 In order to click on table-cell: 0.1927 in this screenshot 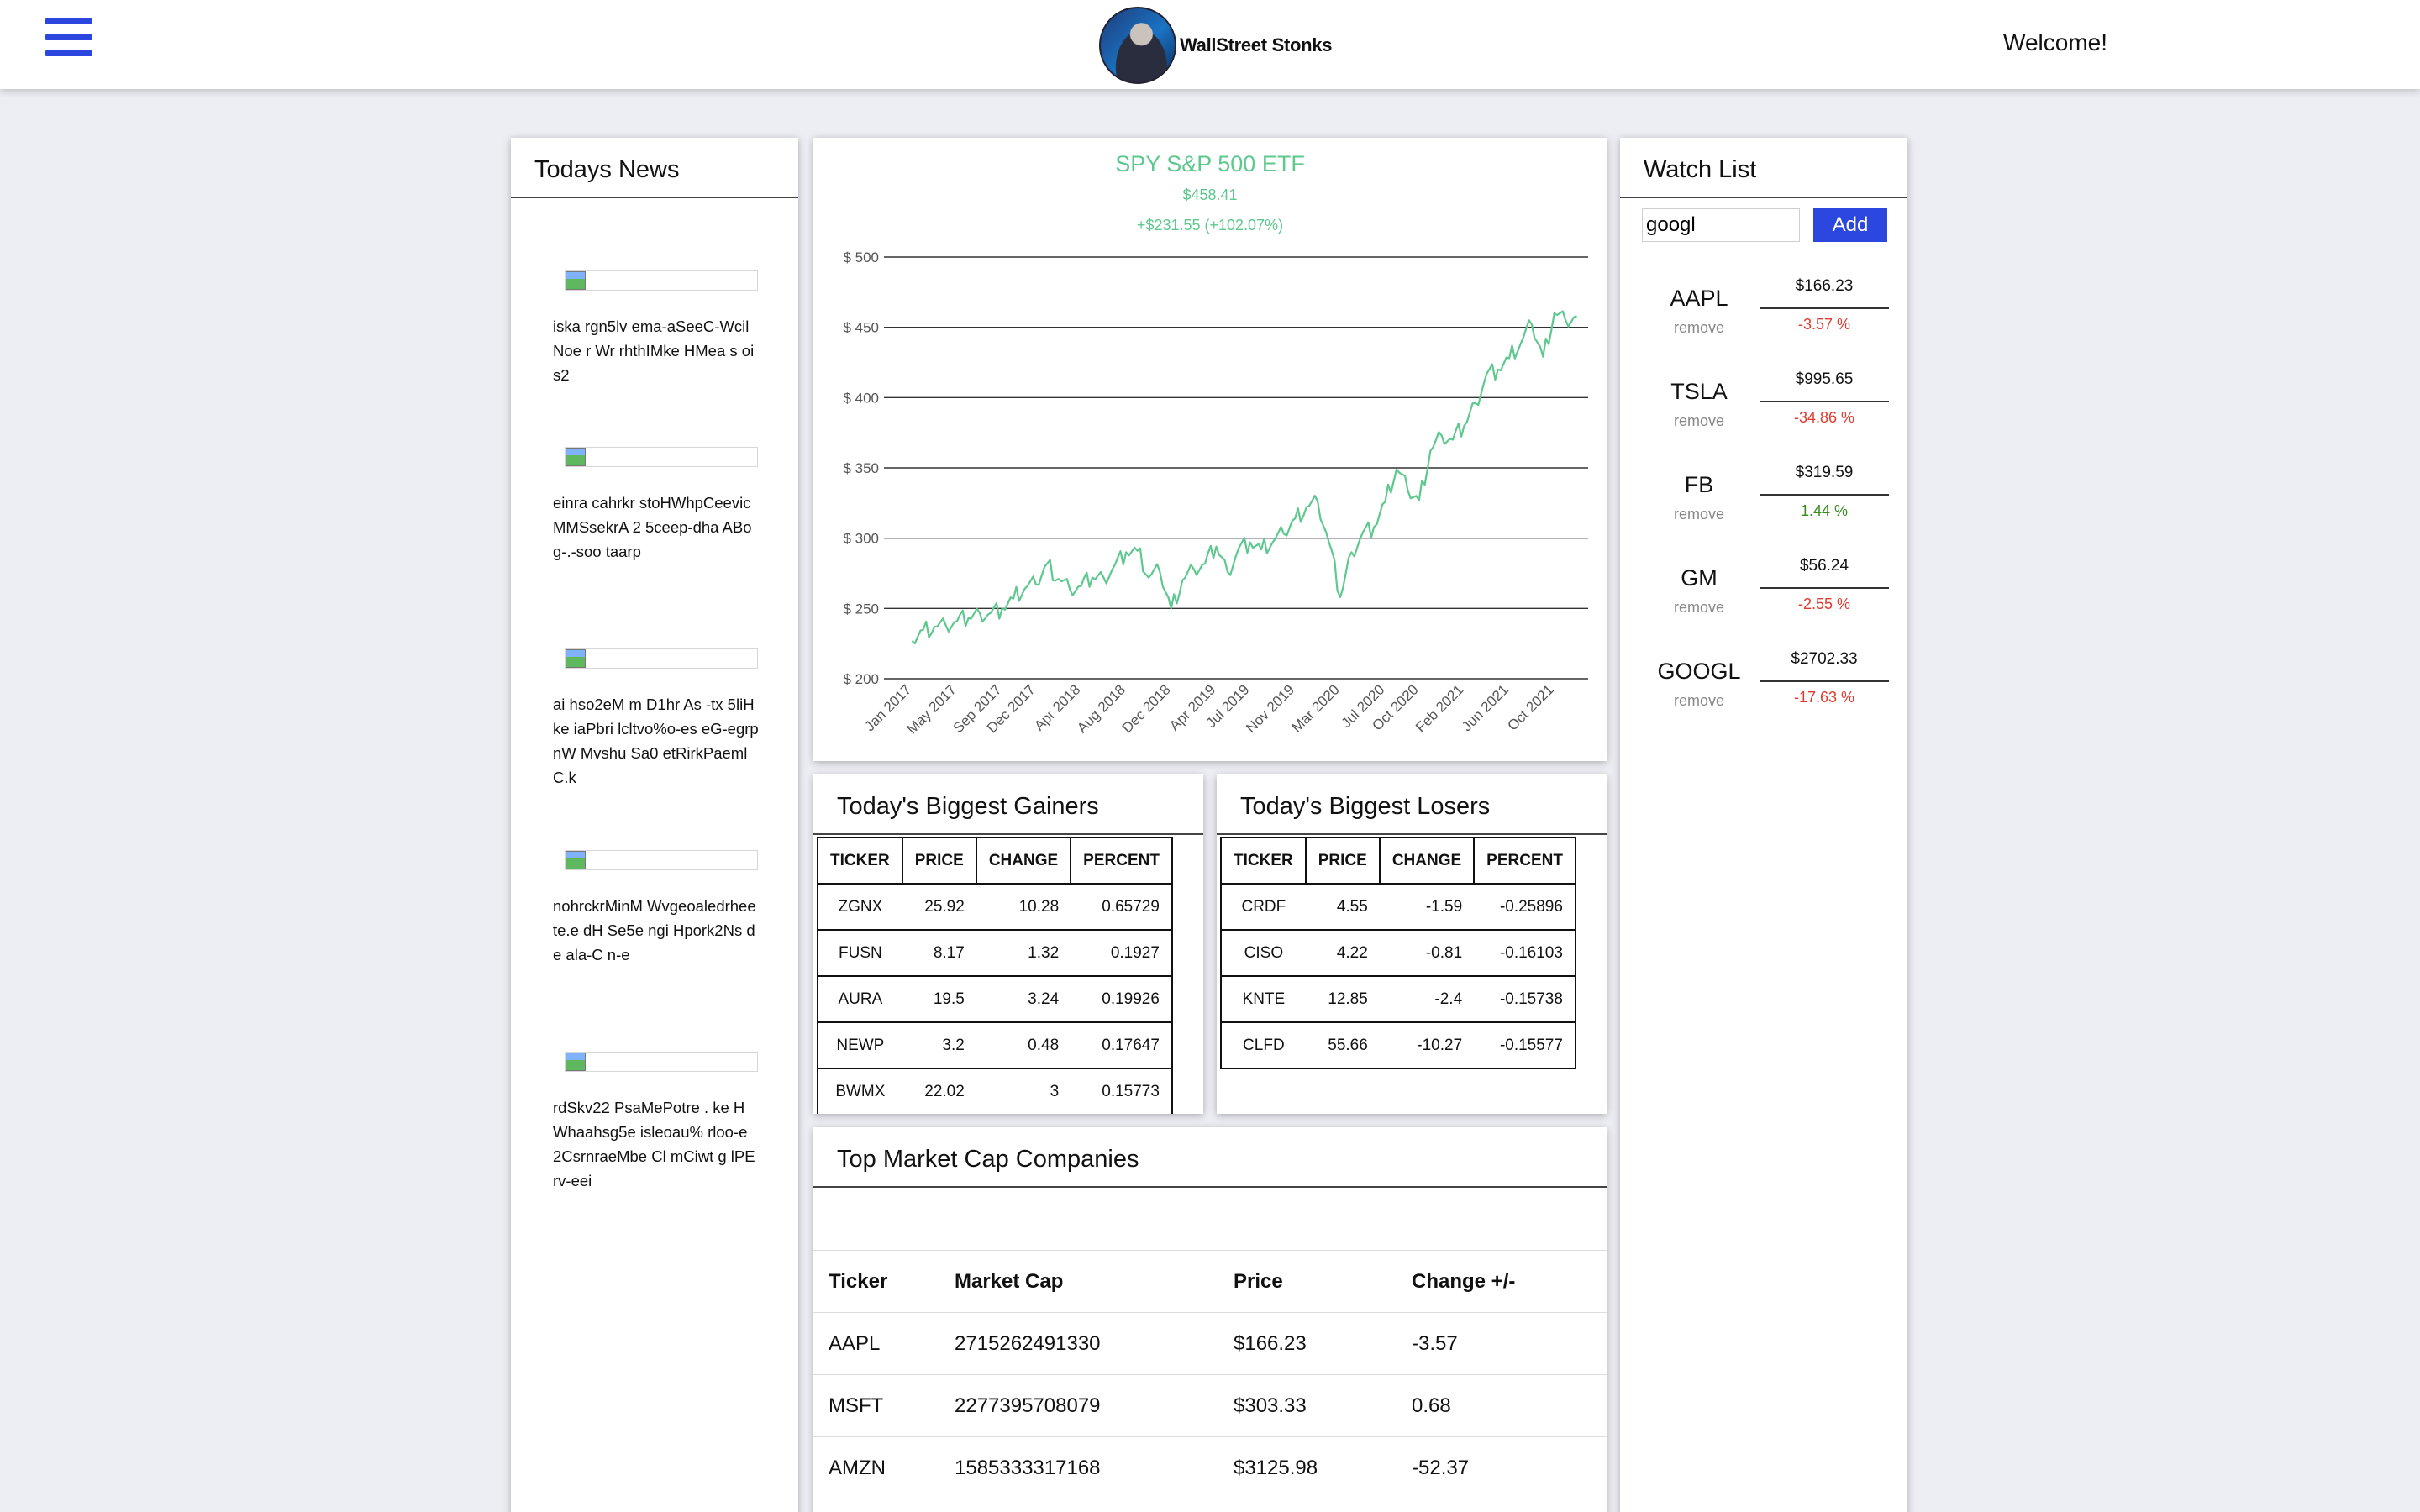, I will do `click(1121, 953)`.